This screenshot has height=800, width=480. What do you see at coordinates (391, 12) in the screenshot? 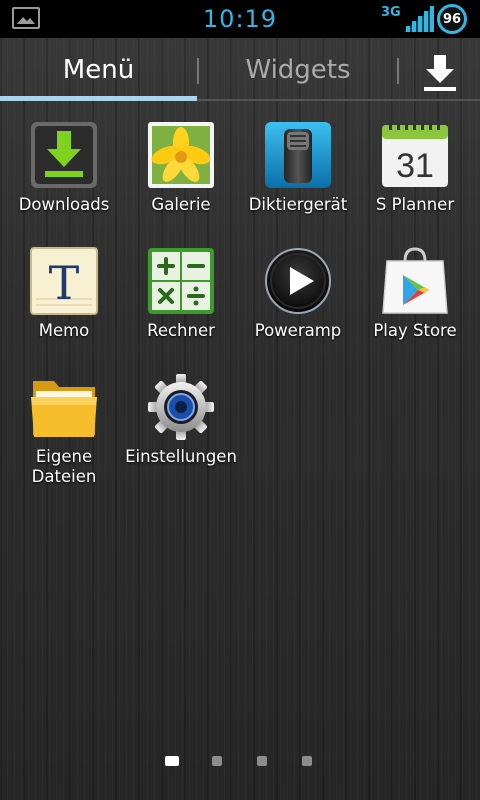
I see `network-type: 3G` at bounding box center [391, 12].